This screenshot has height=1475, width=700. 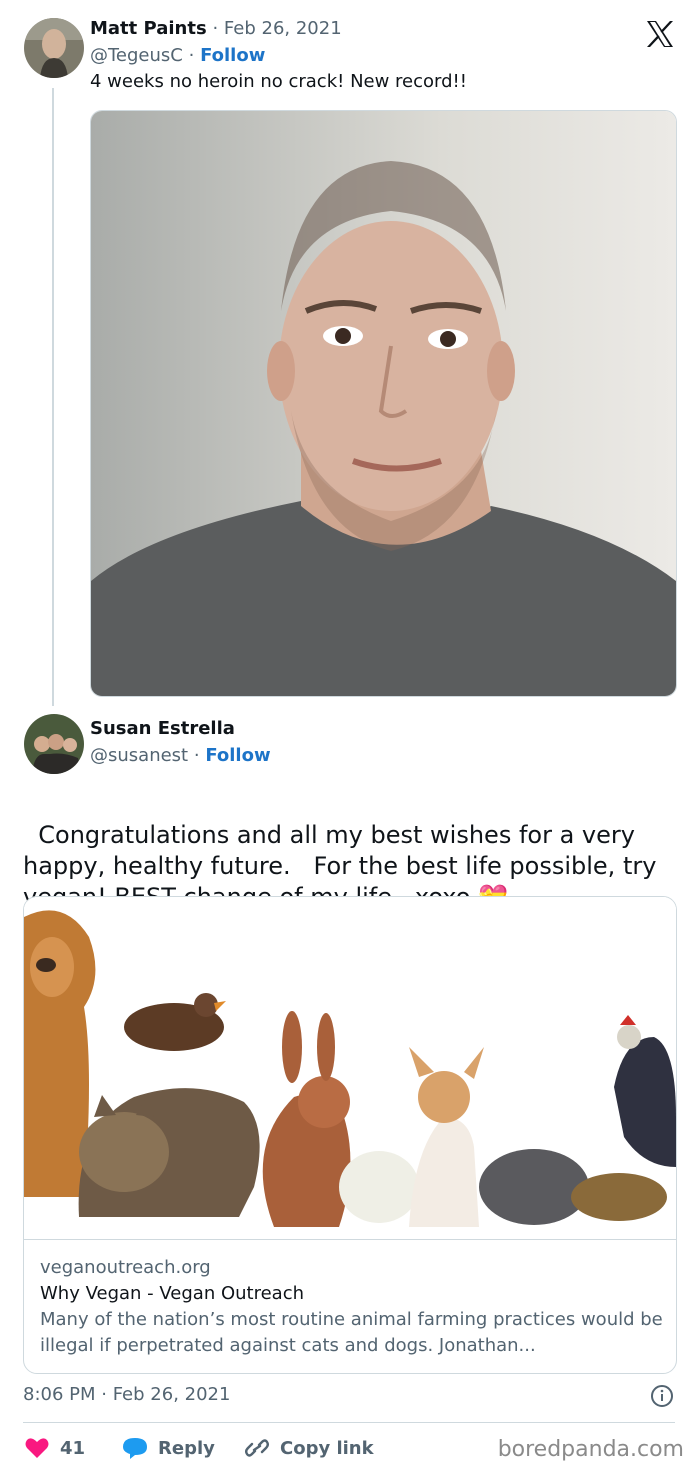 What do you see at coordinates (37, 1448) in the screenshot?
I see `heart-icon` at bounding box center [37, 1448].